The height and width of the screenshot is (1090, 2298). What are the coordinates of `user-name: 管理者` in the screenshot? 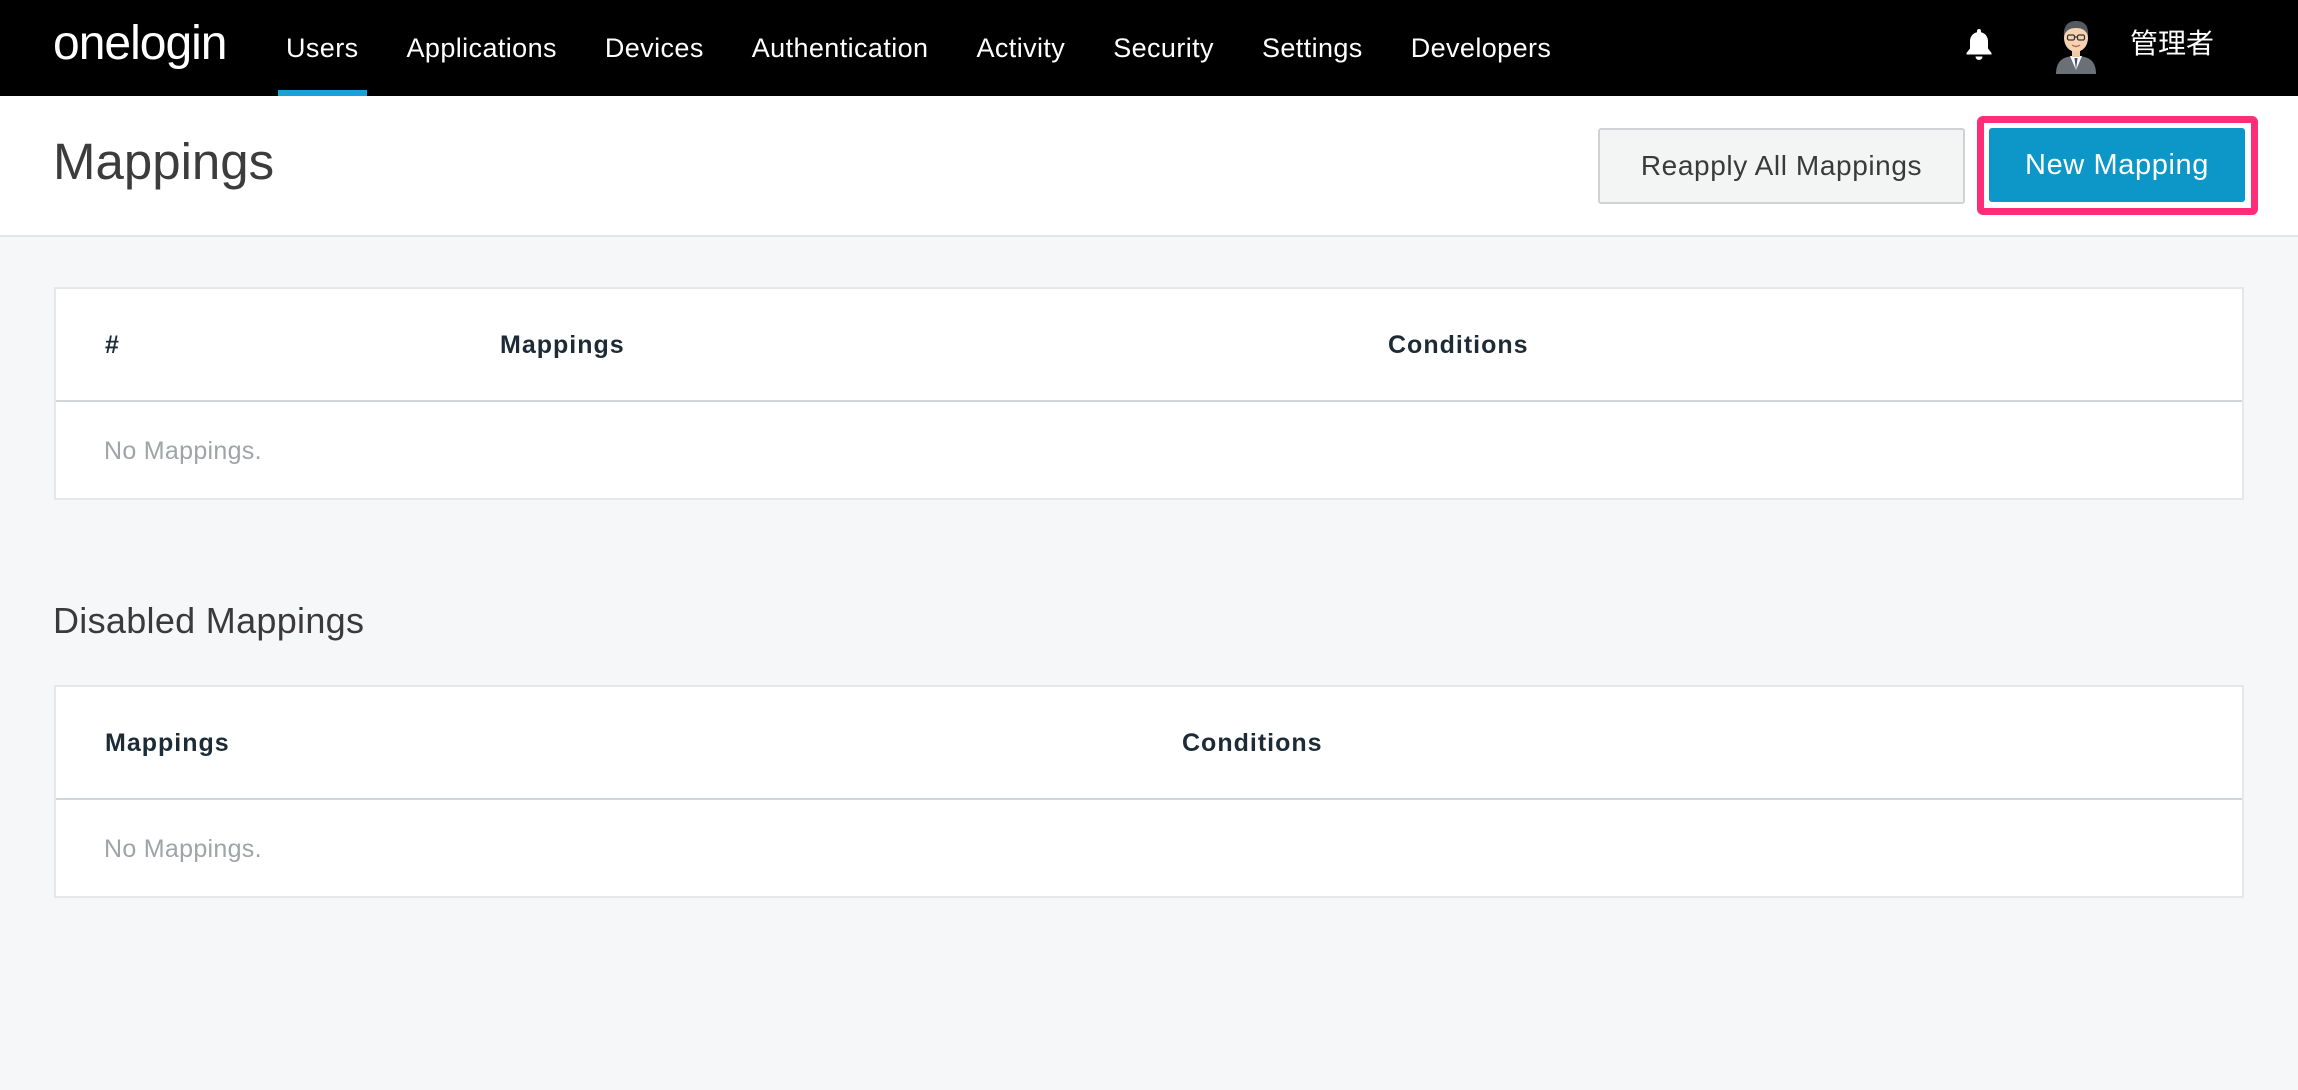 It's located at (2172, 44).